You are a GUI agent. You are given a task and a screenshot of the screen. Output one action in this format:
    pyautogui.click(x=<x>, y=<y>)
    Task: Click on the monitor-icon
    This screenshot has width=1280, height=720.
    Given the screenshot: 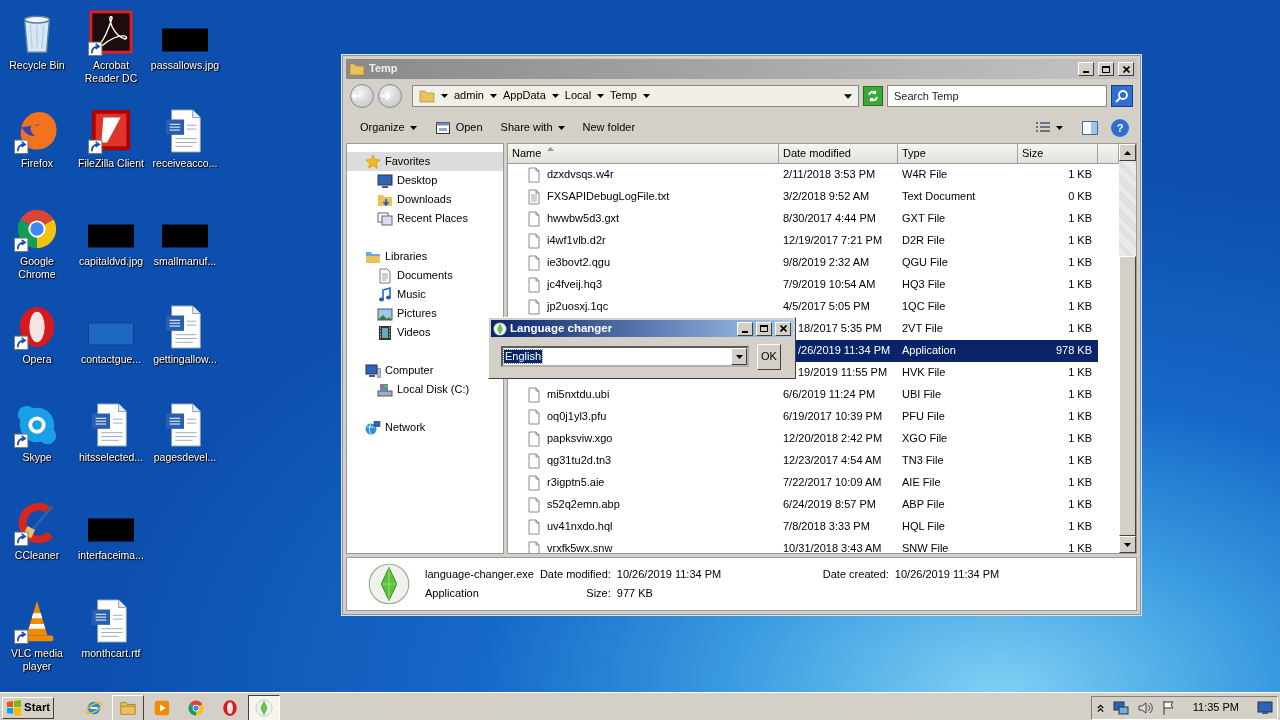 What is the action you would take?
    pyautogui.click(x=1265, y=707)
    